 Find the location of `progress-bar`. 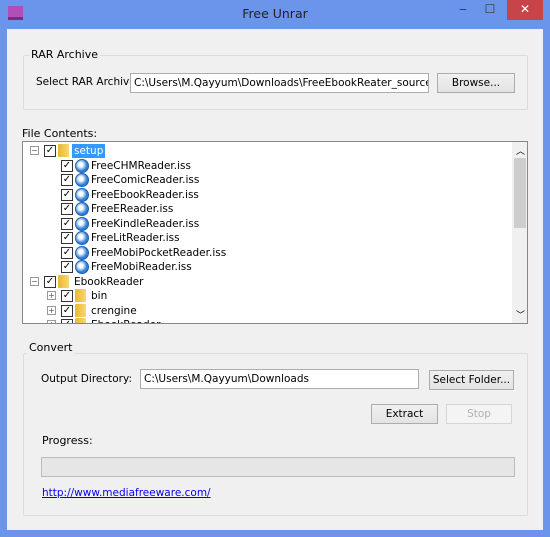

progress-bar is located at coordinates (278, 467).